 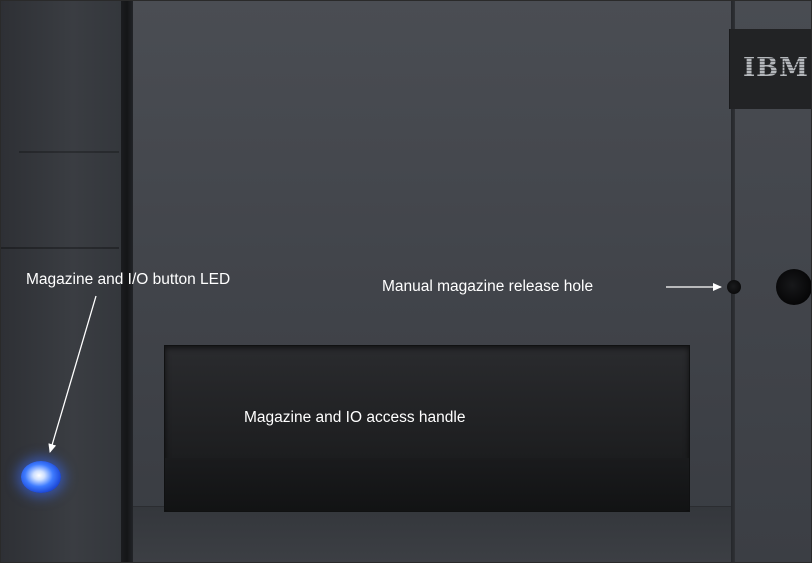 I want to click on led-annotation-label: Magazine and I/O button LED, so click(x=128, y=279).